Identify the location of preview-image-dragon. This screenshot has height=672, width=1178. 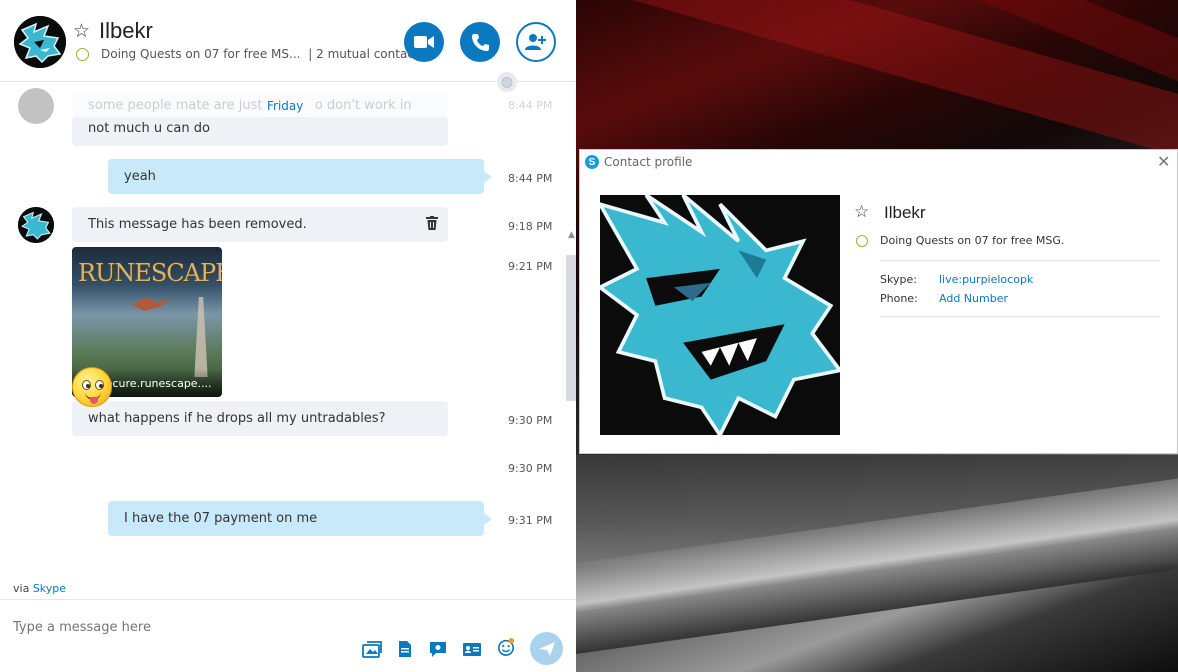
(152, 304).